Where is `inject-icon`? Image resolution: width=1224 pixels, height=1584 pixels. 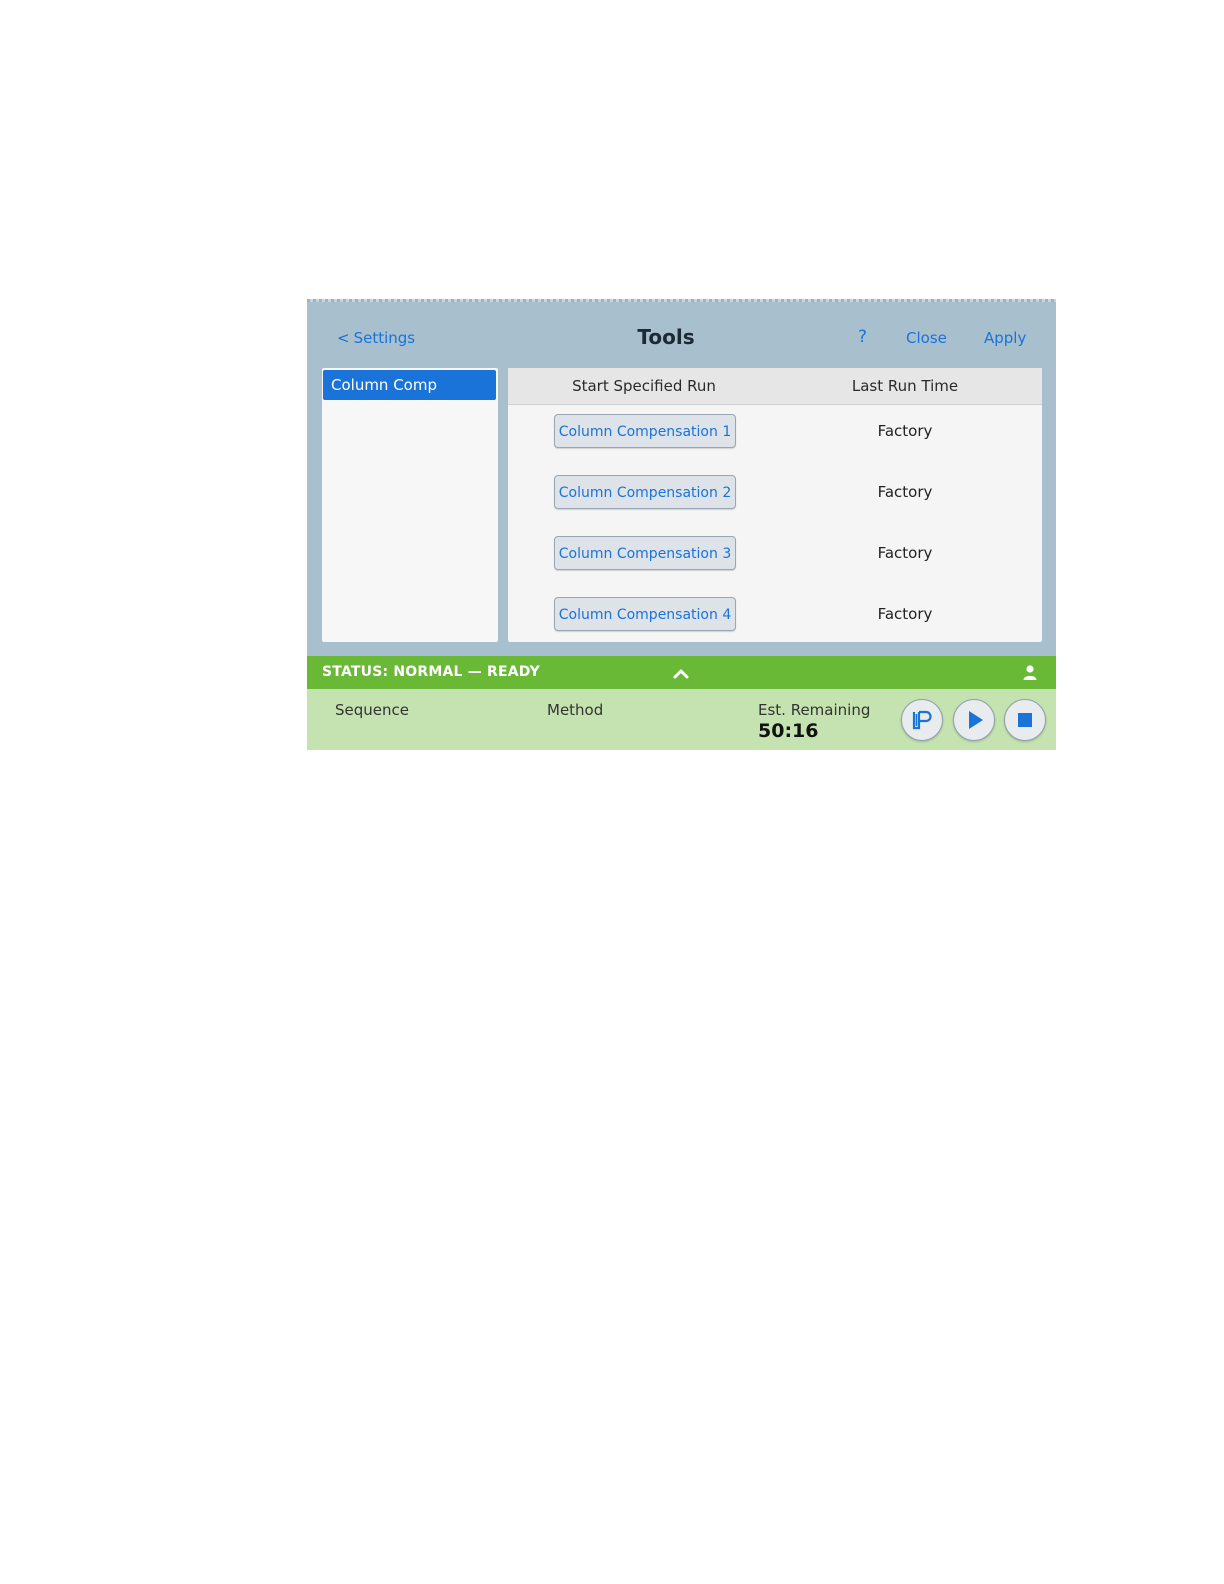 inject-icon is located at coordinates (922, 720).